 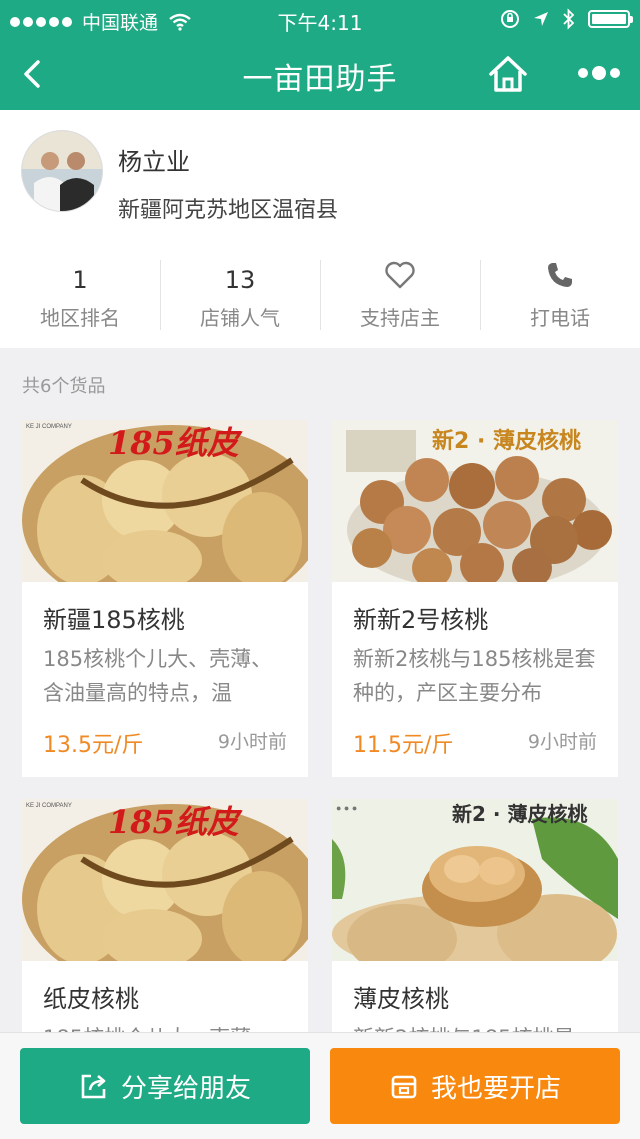 I want to click on stat-popularity: 13 店铺人气, so click(x=240, y=294).